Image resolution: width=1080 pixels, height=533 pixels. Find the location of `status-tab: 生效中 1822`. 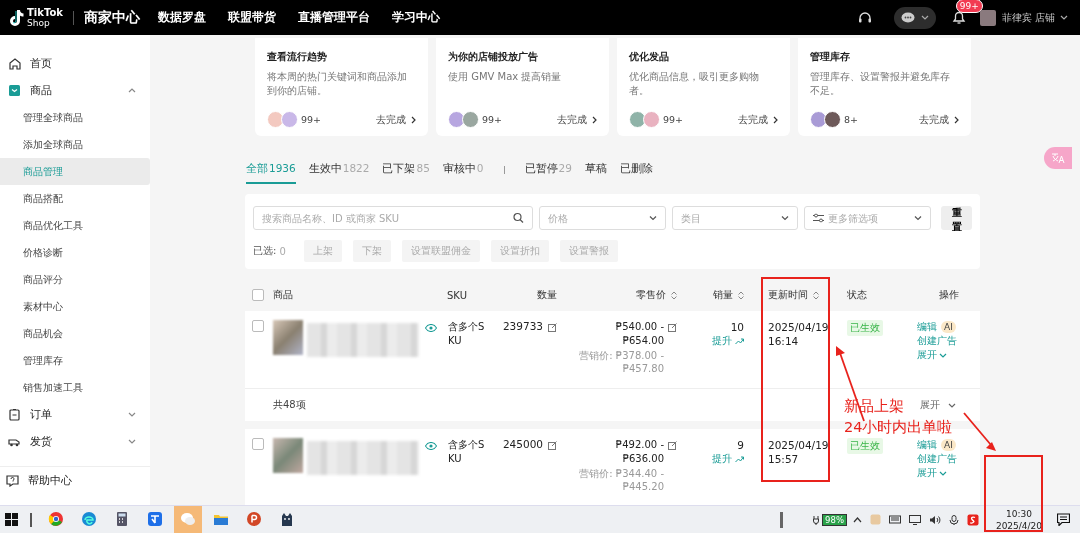

status-tab: 生效中 1822 is located at coordinates (339, 170).